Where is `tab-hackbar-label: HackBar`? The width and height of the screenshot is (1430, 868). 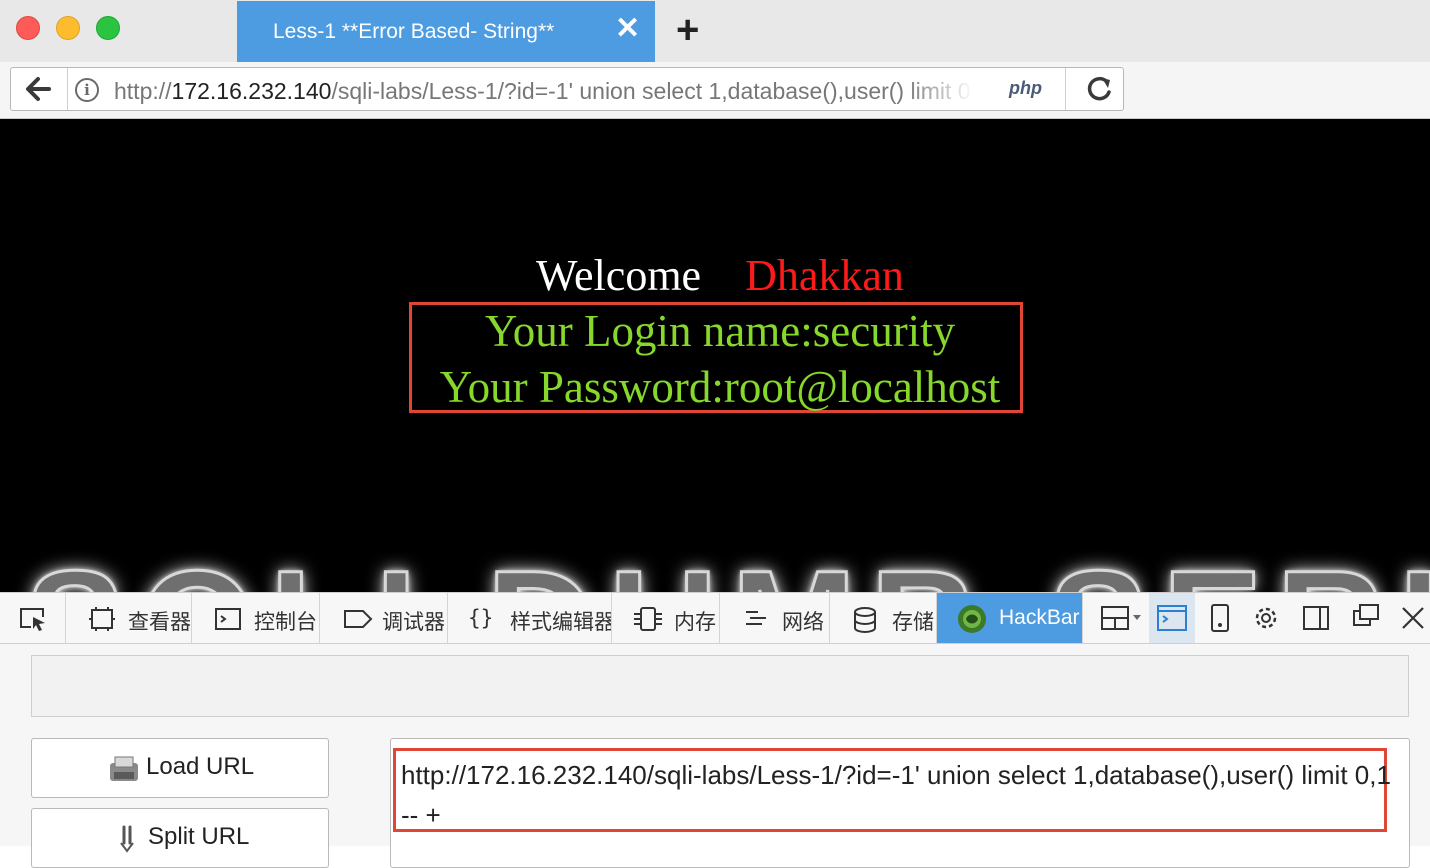 tab-hackbar-label: HackBar is located at coordinates (1039, 617).